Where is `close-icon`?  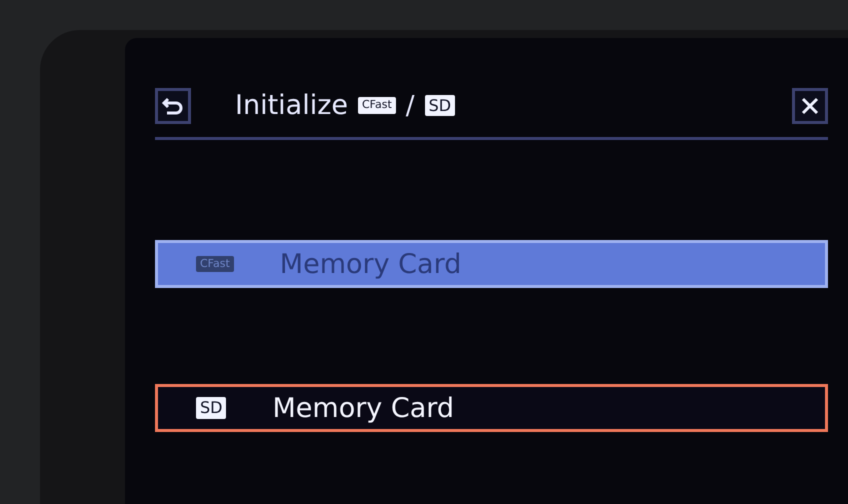 close-icon is located at coordinates (810, 106).